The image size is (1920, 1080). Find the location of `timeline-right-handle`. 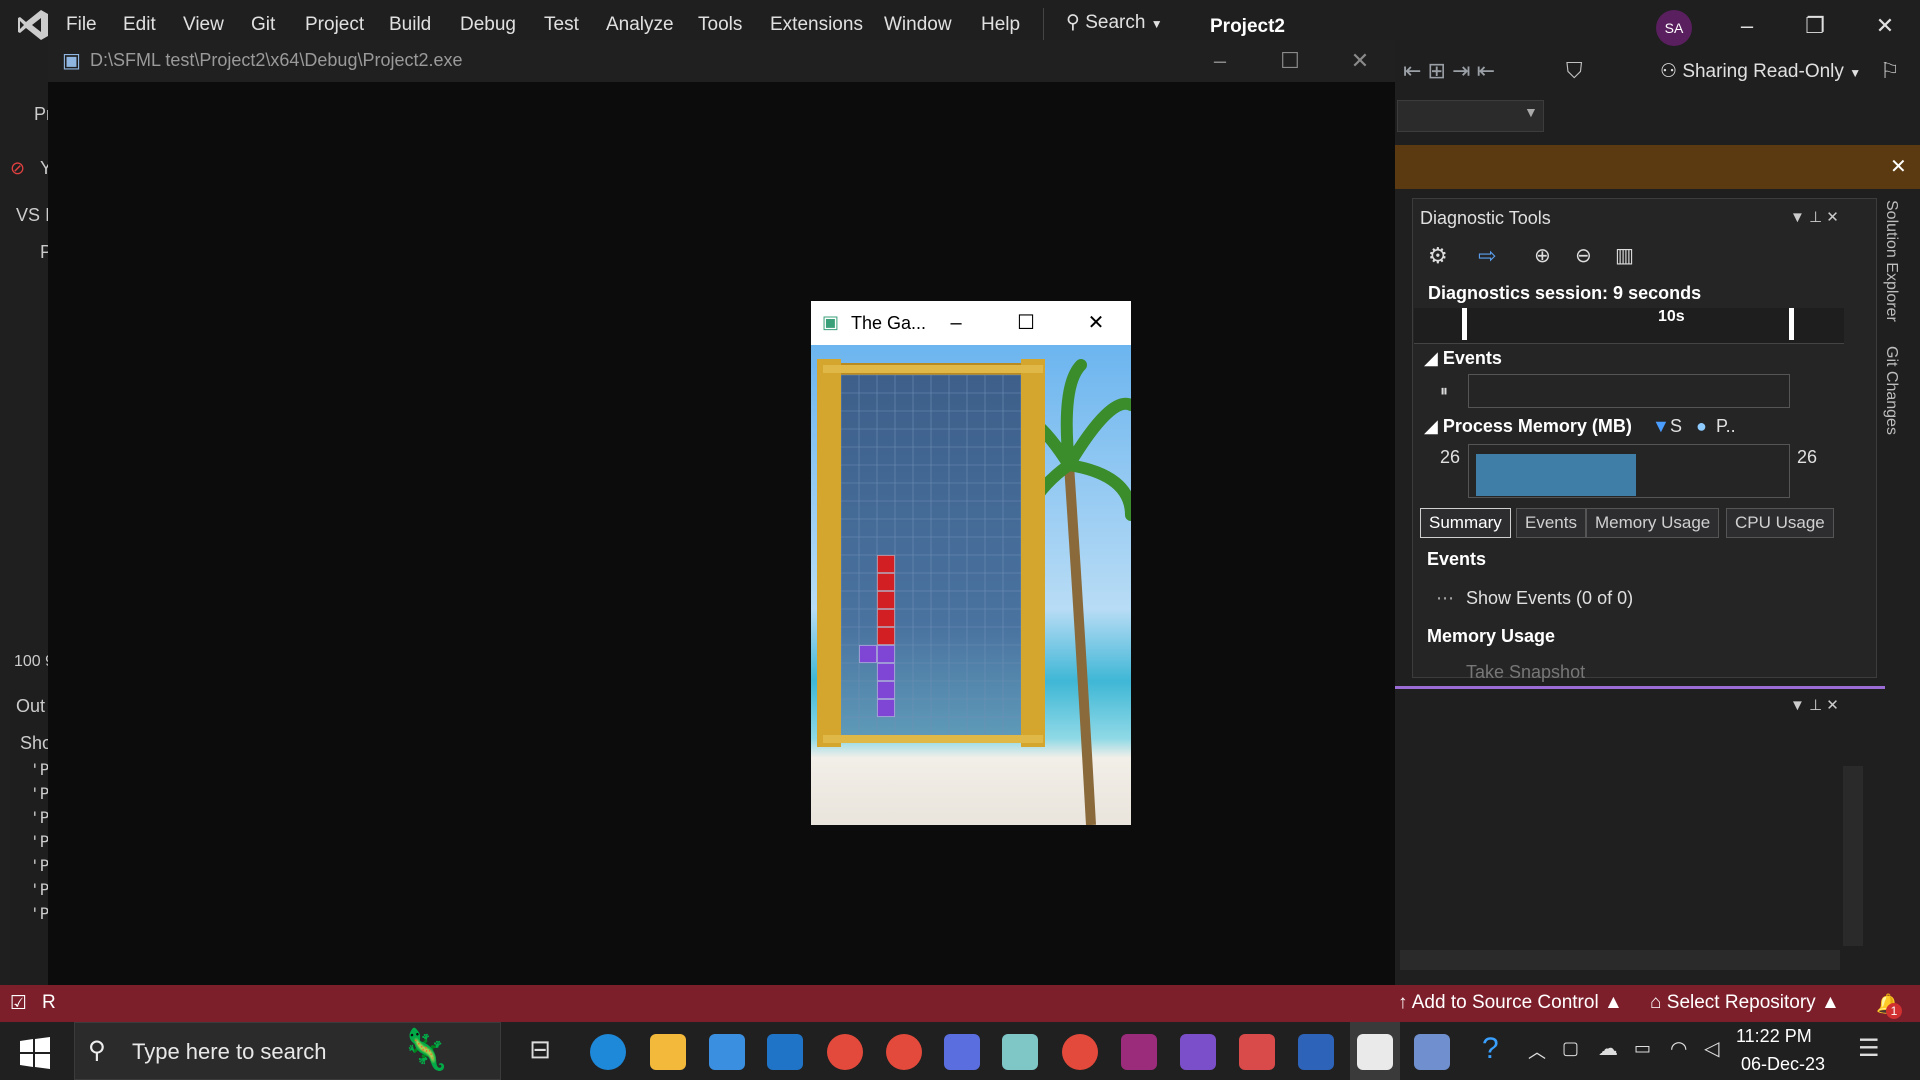

timeline-right-handle is located at coordinates (1791, 324).